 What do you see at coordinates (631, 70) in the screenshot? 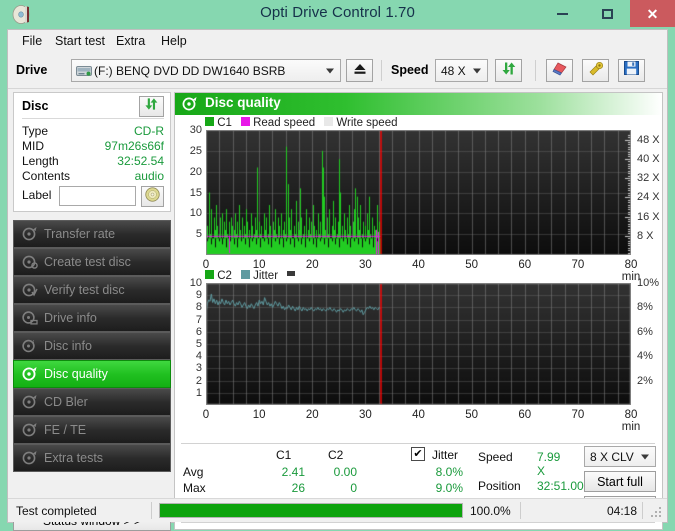
I see `save-button` at bounding box center [631, 70].